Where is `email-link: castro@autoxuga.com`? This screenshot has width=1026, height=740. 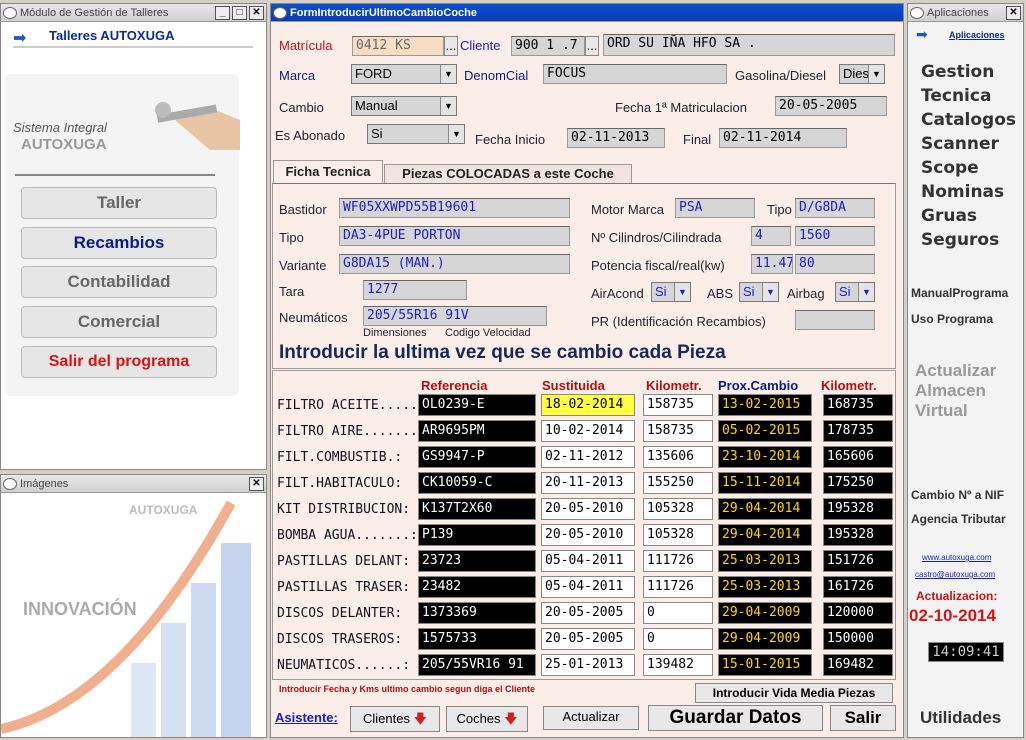 email-link: castro@autoxuga.com is located at coordinates (955, 574).